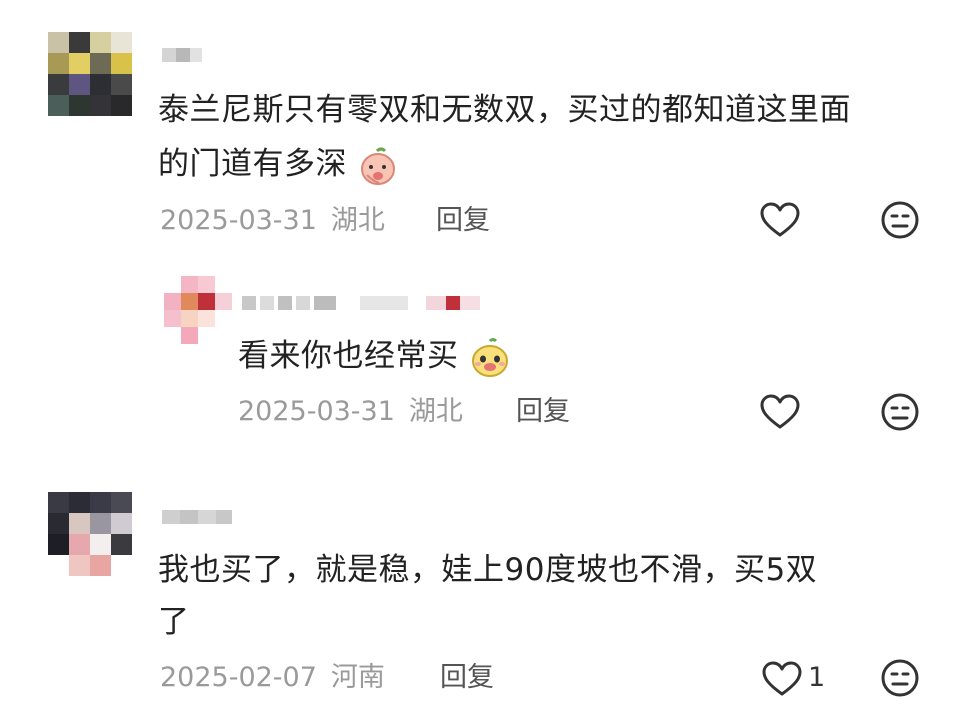  Describe the element at coordinates (504, 110) in the screenshot. I see `comment-text: 泰兰尼斯只有零双和无数双，买过的都知道这里面` at that location.